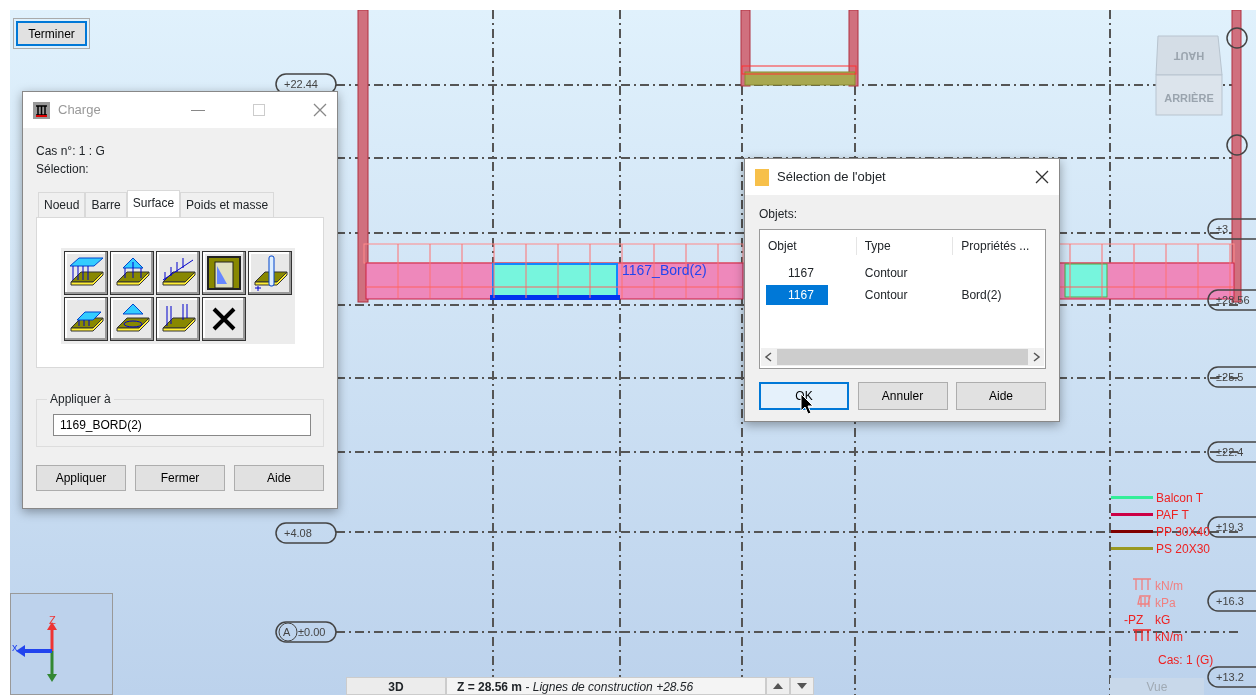  I want to click on case-label: Cas n°: 1 : G, so click(71, 151).